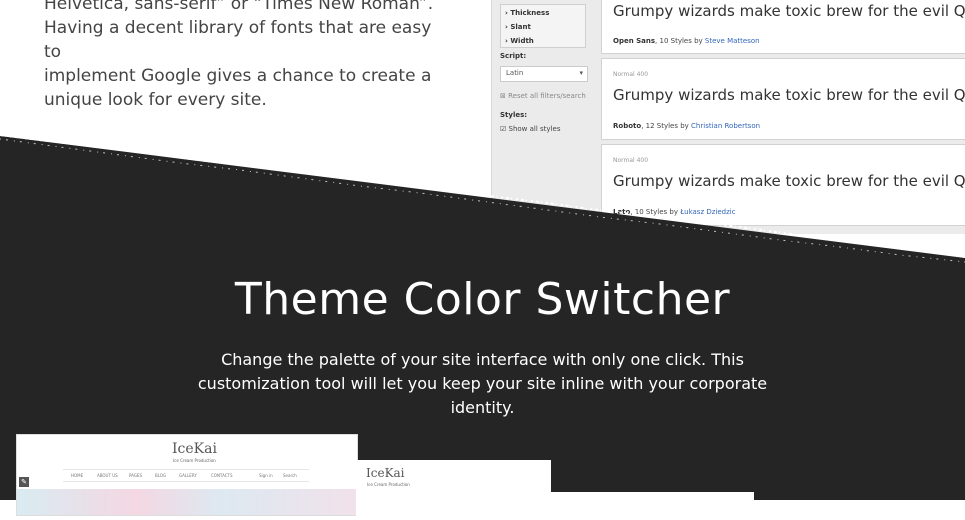 The height and width of the screenshot is (520, 965). I want to click on preview-nav-item: CONTACTS, so click(222, 475).